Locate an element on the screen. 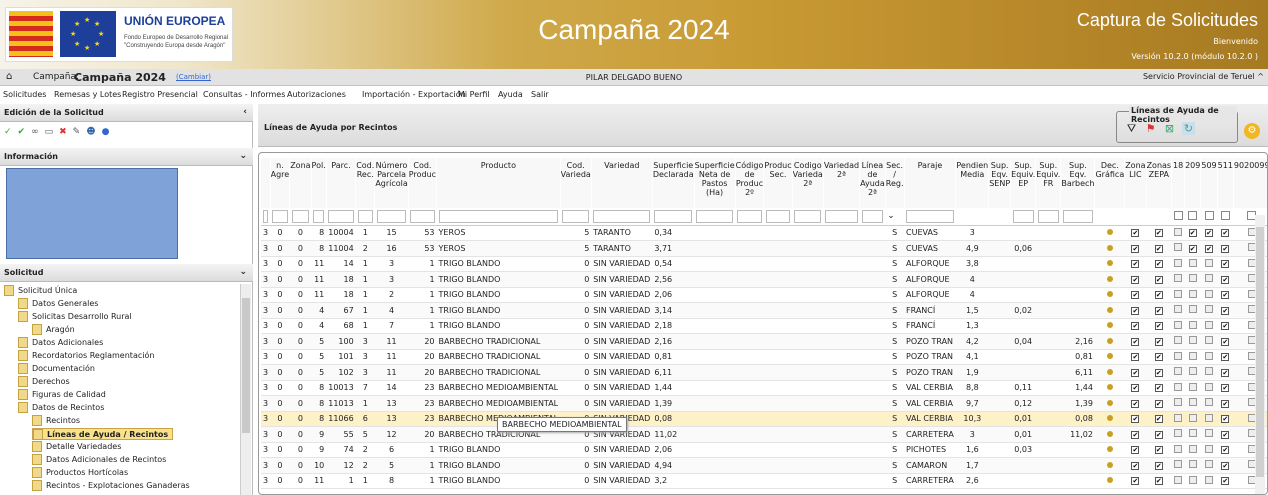 The image size is (1268, 495). informacion-header: Información ⌄ is located at coordinates (126, 157).